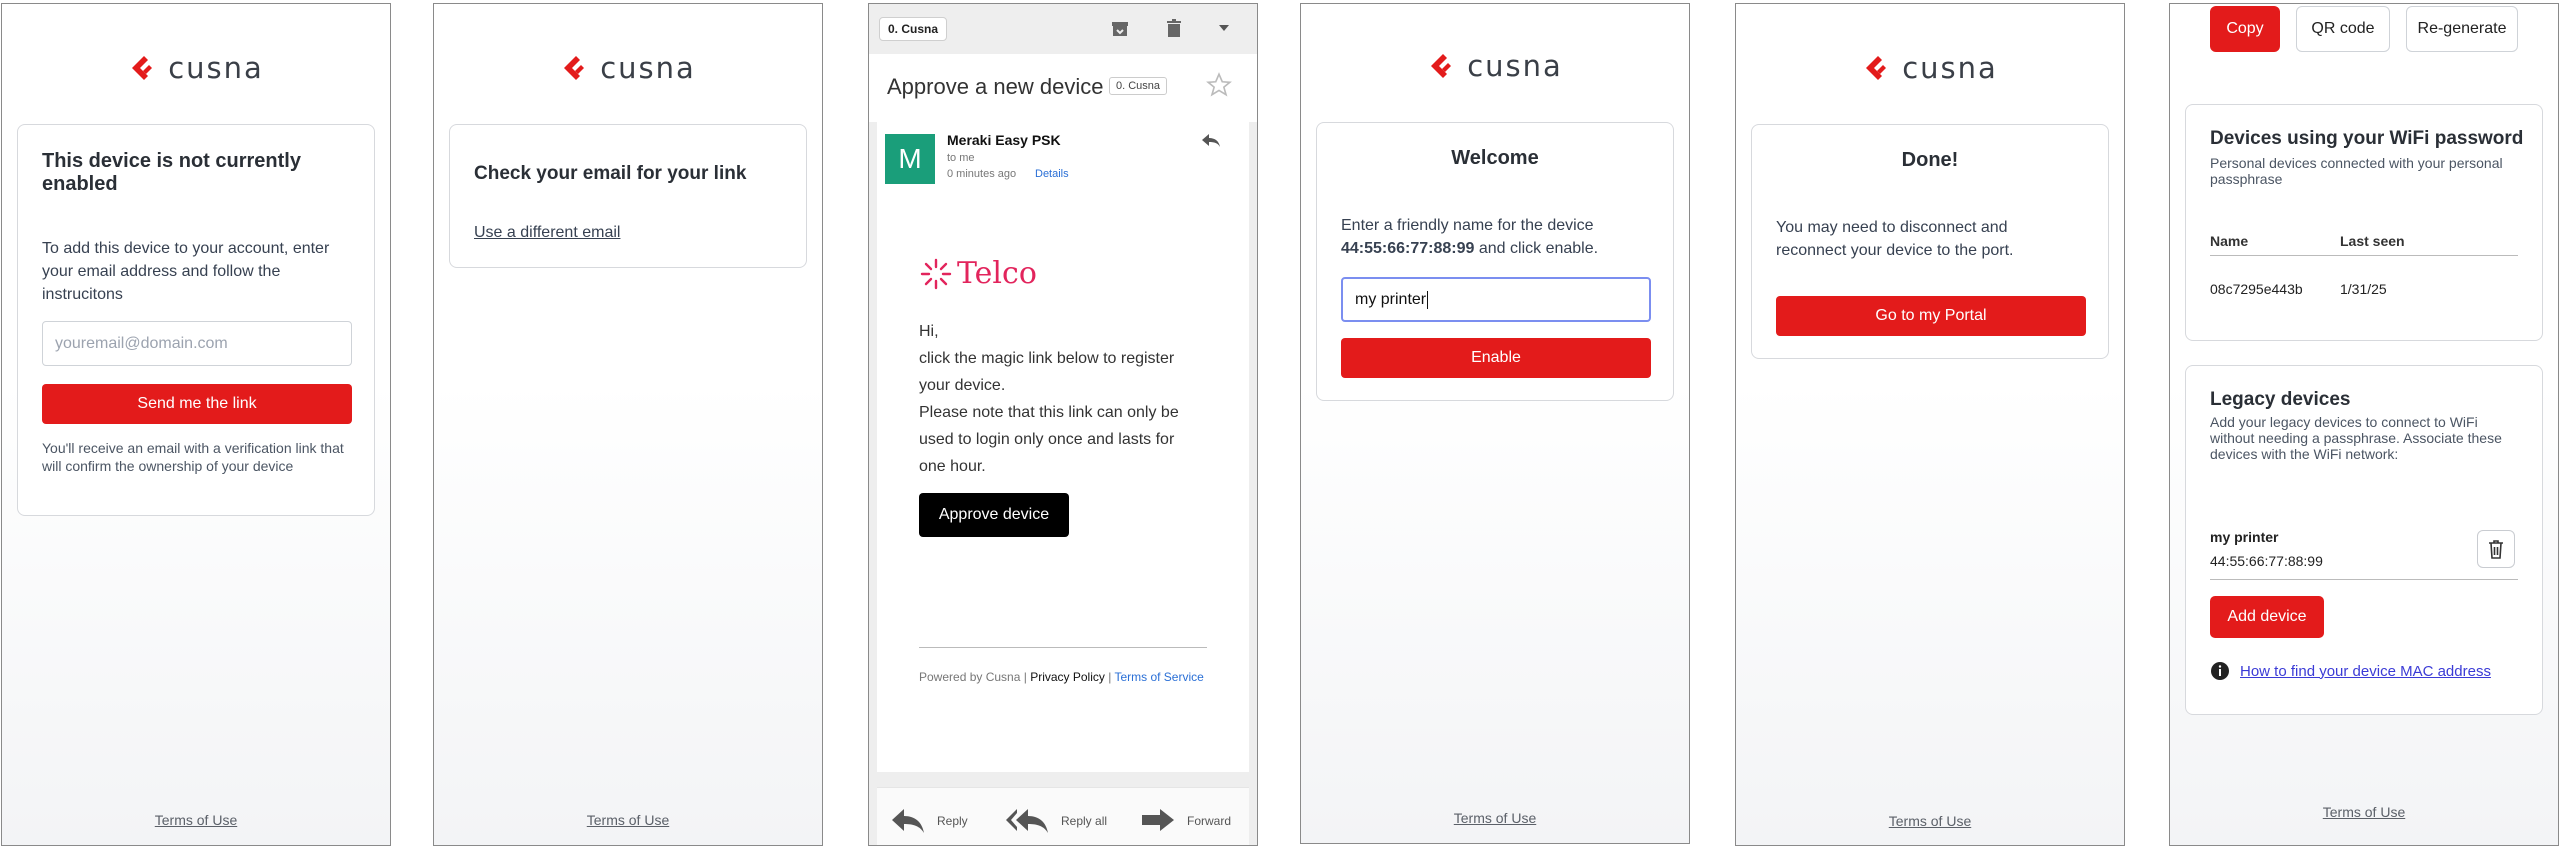 The height and width of the screenshot is (849, 2563). Describe the element at coordinates (1496, 299) in the screenshot. I see `device-name-input: my printer` at that location.